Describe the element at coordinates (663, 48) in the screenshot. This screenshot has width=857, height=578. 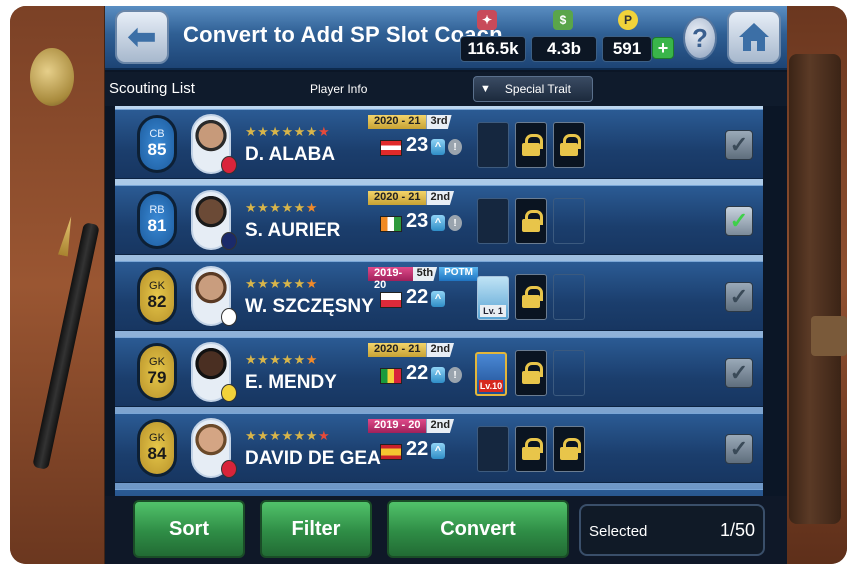
I see `add-coins-button: +` at that location.